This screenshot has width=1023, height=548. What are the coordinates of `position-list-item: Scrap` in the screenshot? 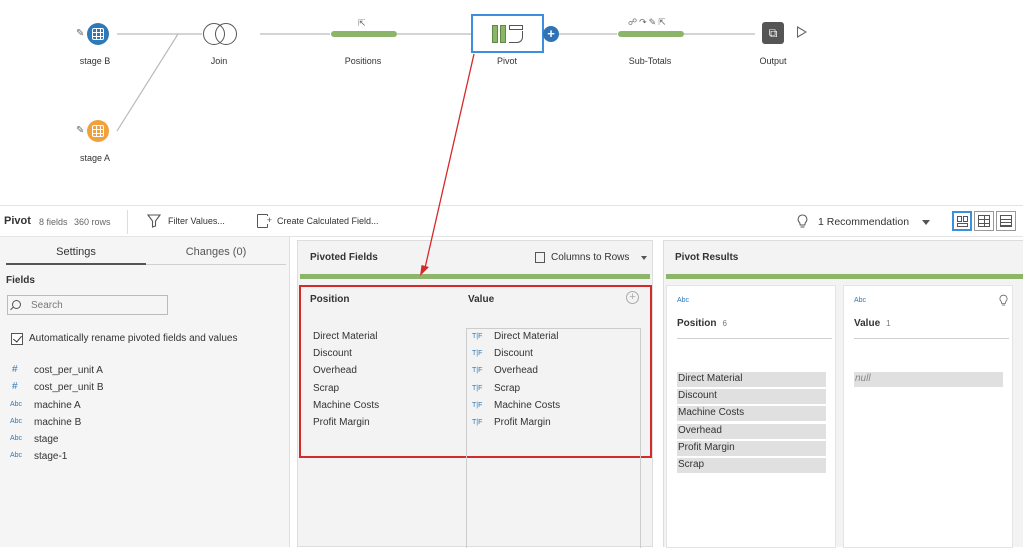 It's located at (326, 388).